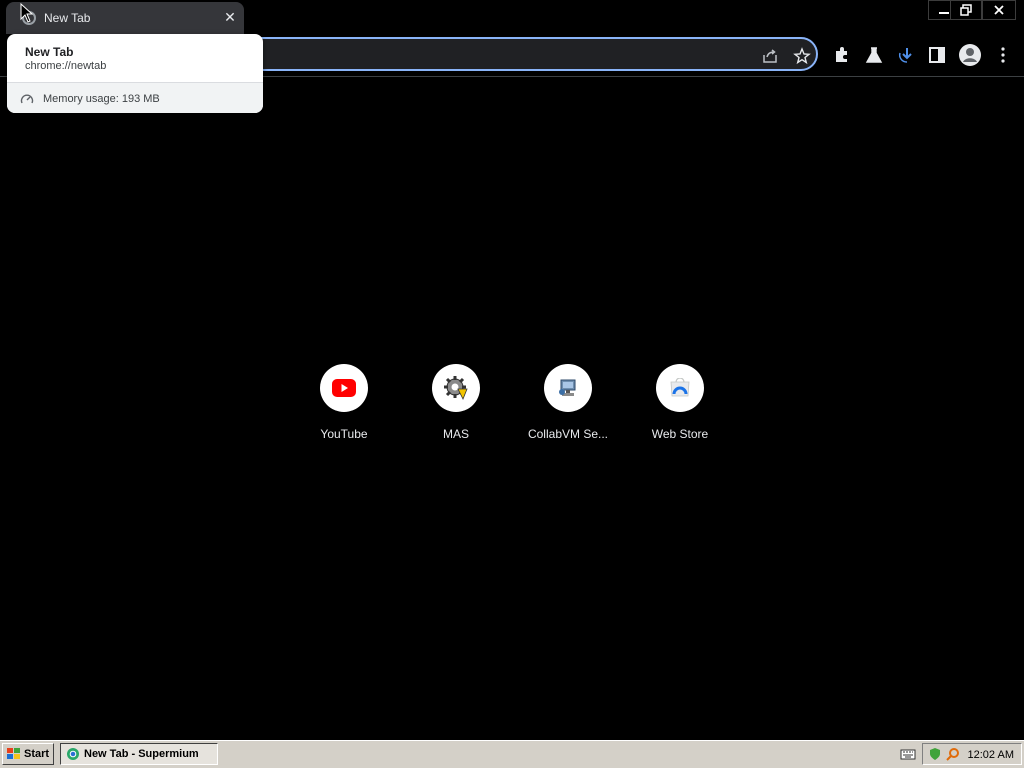  What do you see at coordinates (230, 17) in the screenshot?
I see `tab-close-icon: ✕` at bounding box center [230, 17].